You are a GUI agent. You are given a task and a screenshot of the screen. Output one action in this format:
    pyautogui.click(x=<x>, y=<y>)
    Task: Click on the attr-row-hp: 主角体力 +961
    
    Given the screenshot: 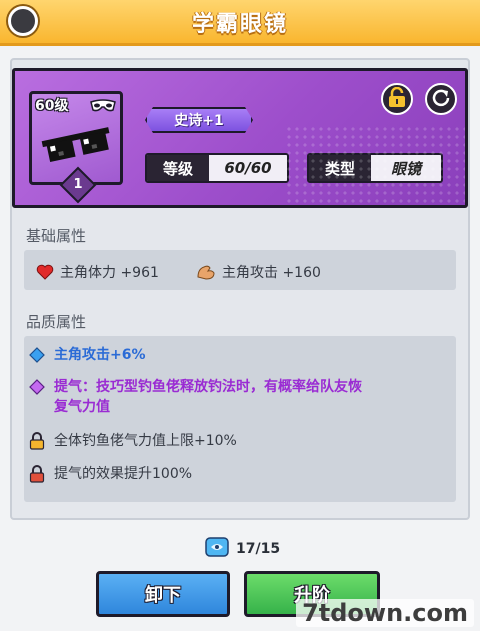 What is the action you would take?
    pyautogui.click(x=97, y=272)
    